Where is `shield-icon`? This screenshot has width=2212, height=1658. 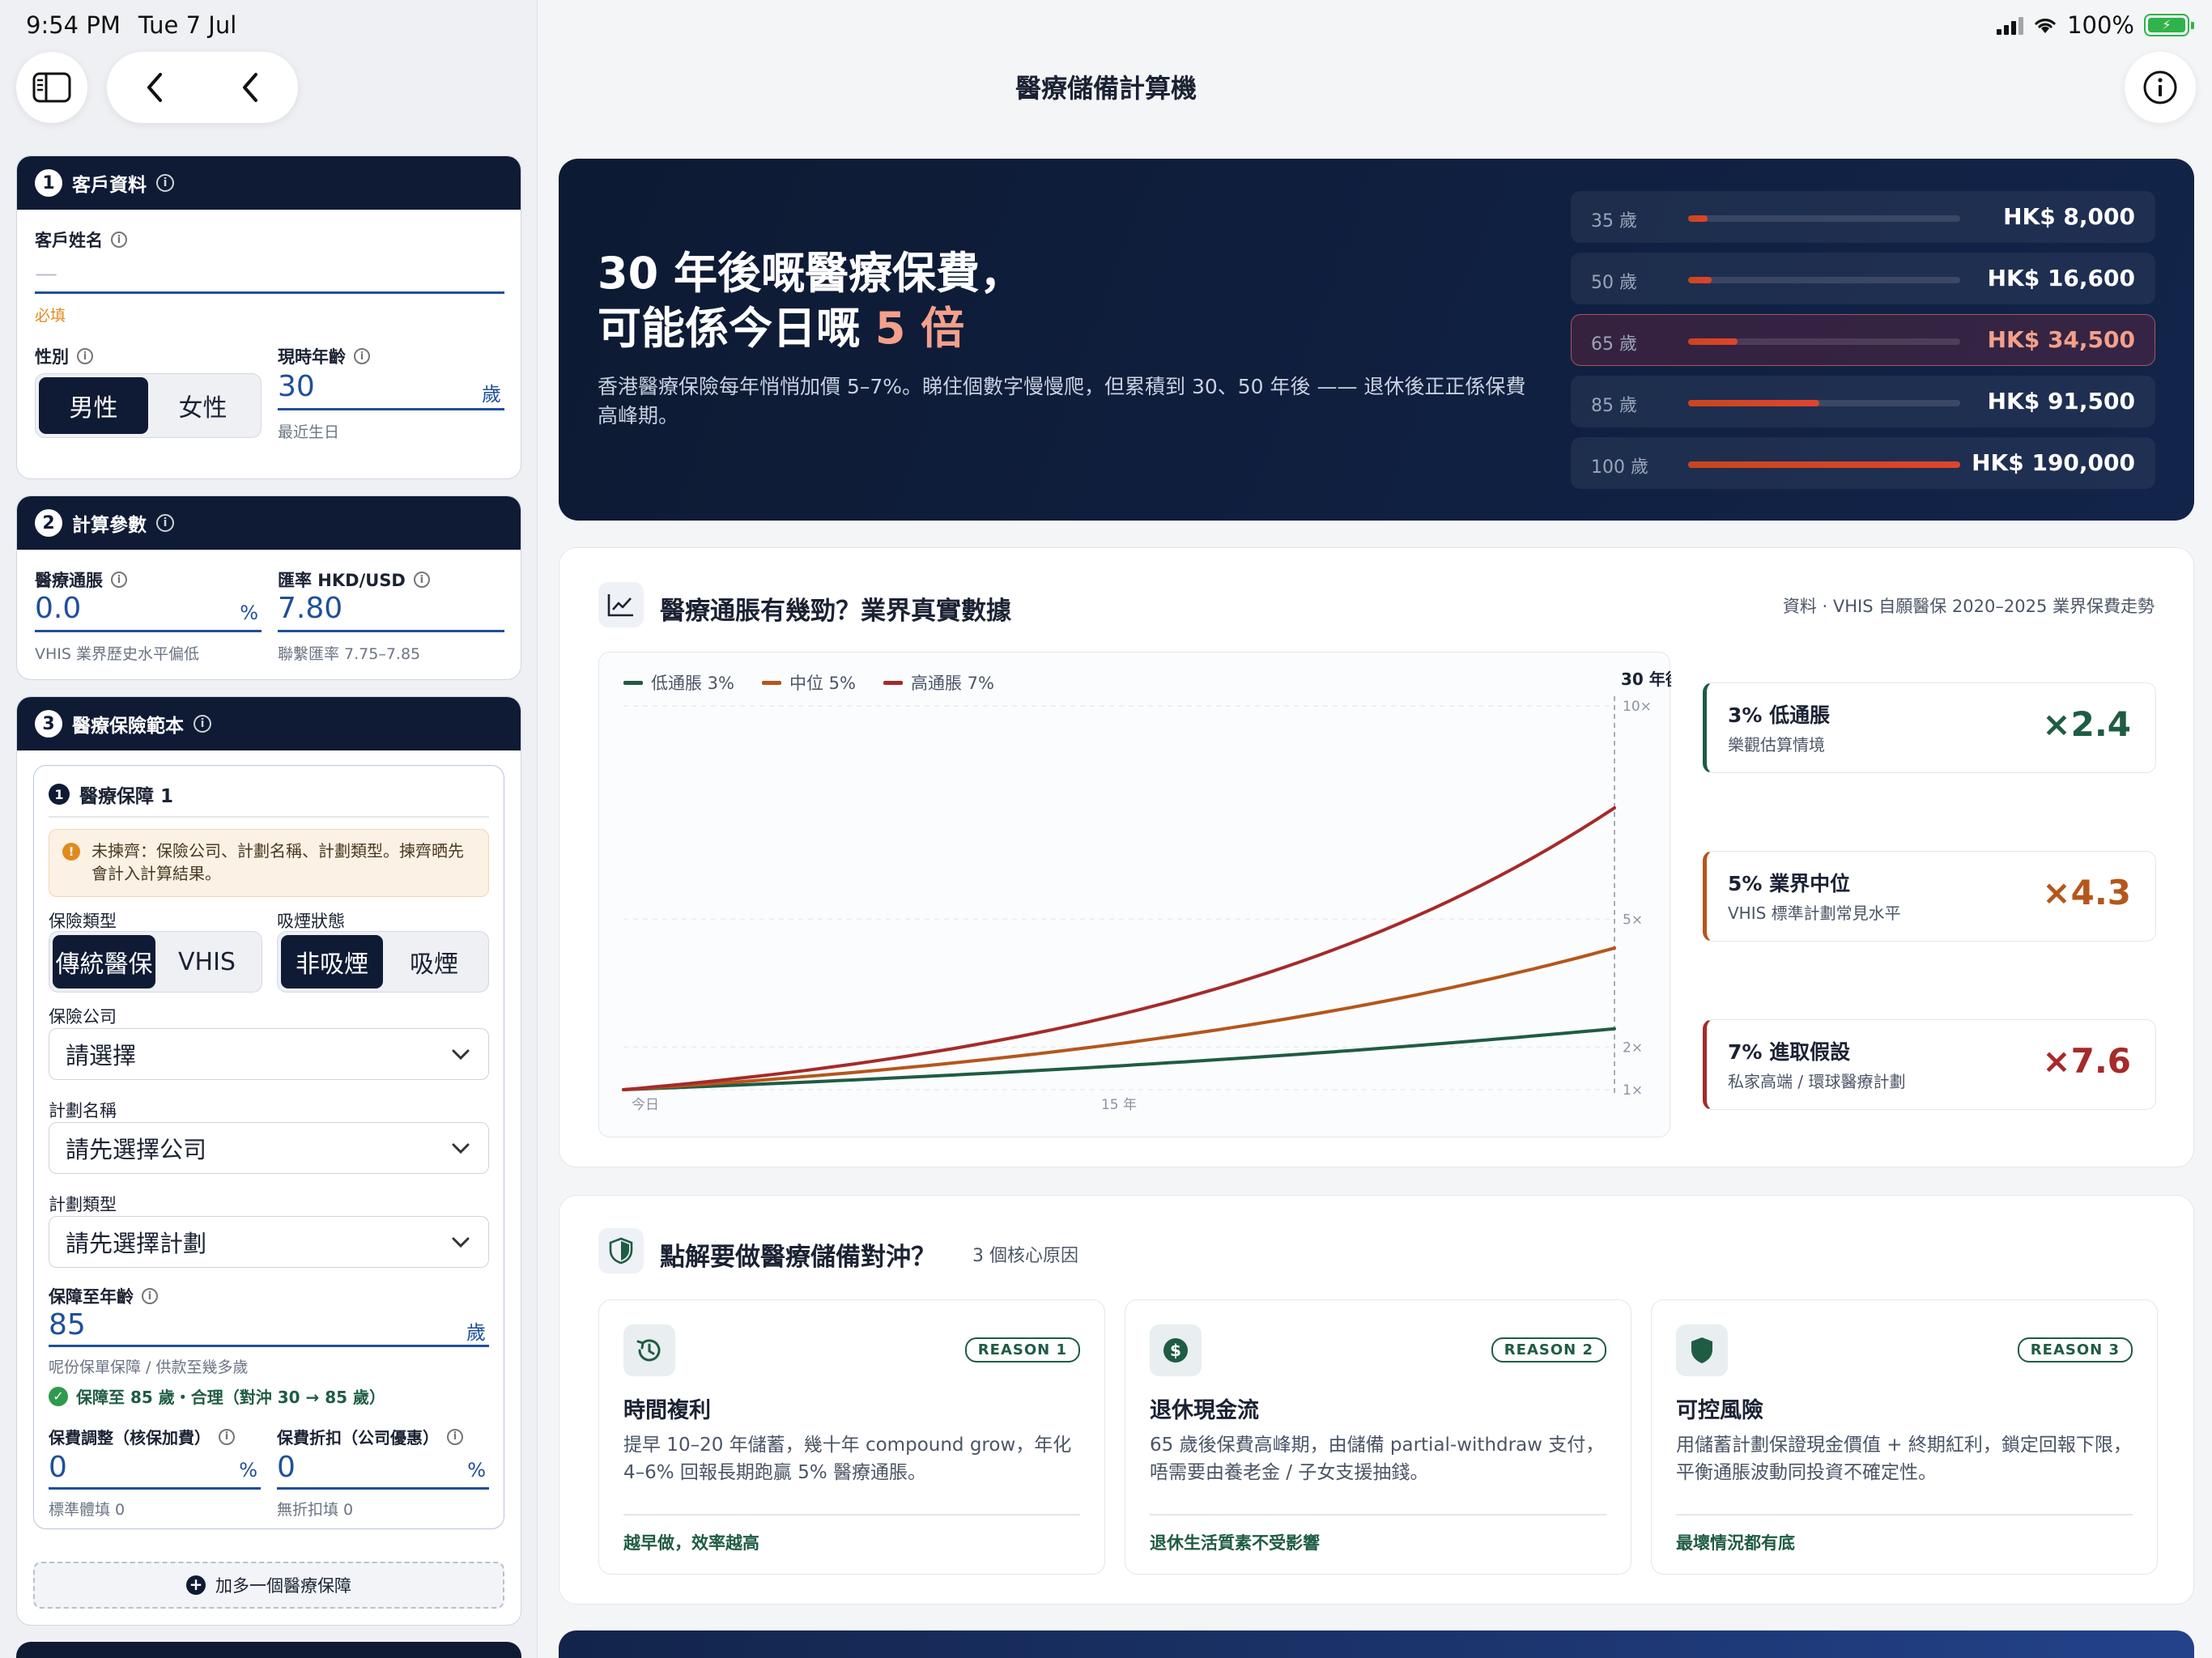 shield-icon is located at coordinates (621, 1250).